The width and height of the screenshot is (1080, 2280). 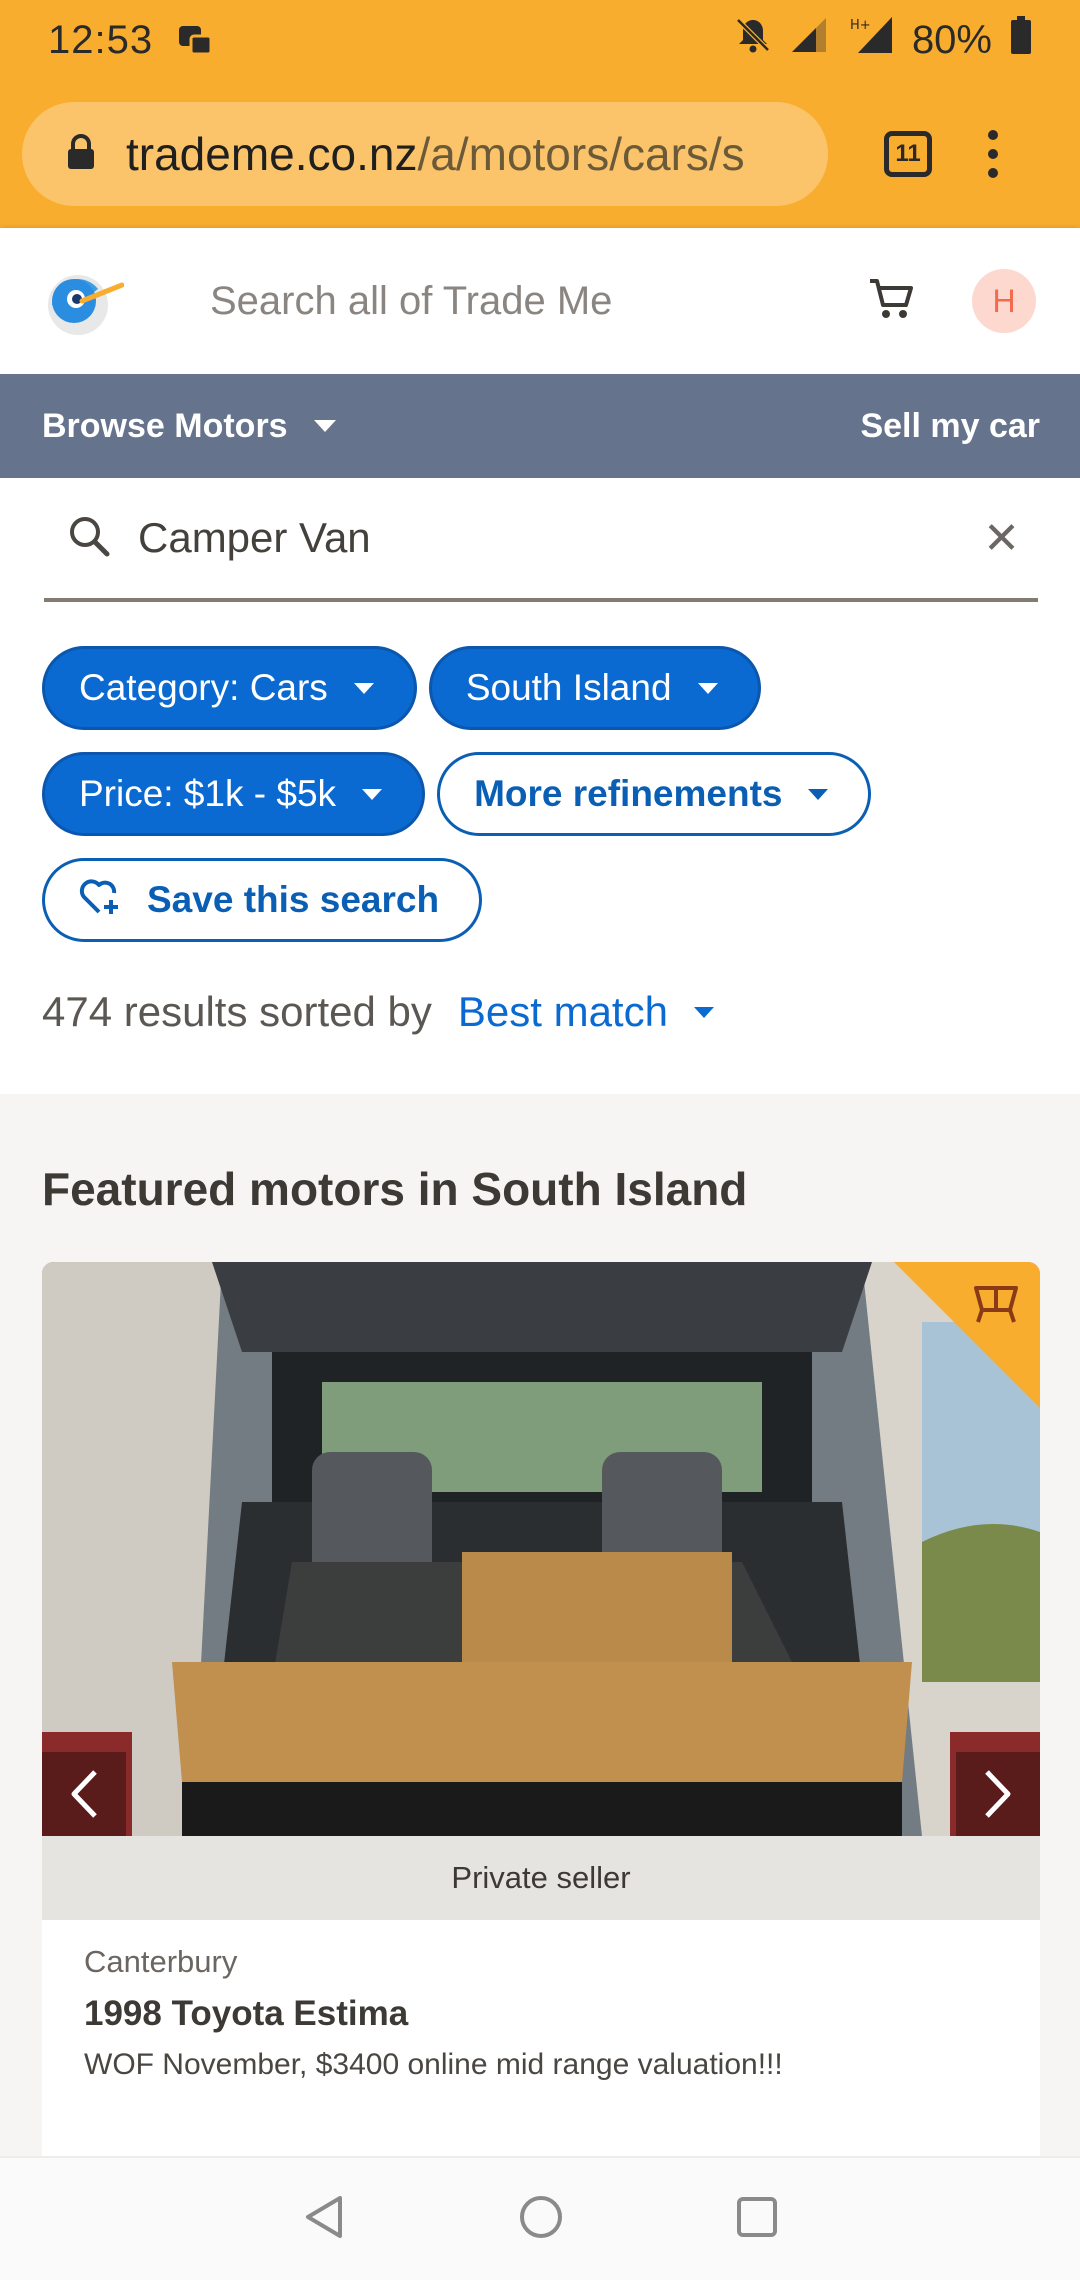 I want to click on recents-icon, so click(x=757, y=2219).